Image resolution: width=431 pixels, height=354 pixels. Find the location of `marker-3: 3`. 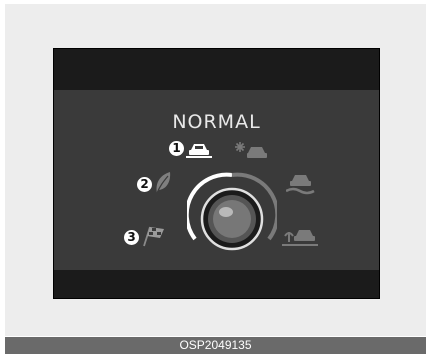

marker-3: 3 is located at coordinates (131, 237).